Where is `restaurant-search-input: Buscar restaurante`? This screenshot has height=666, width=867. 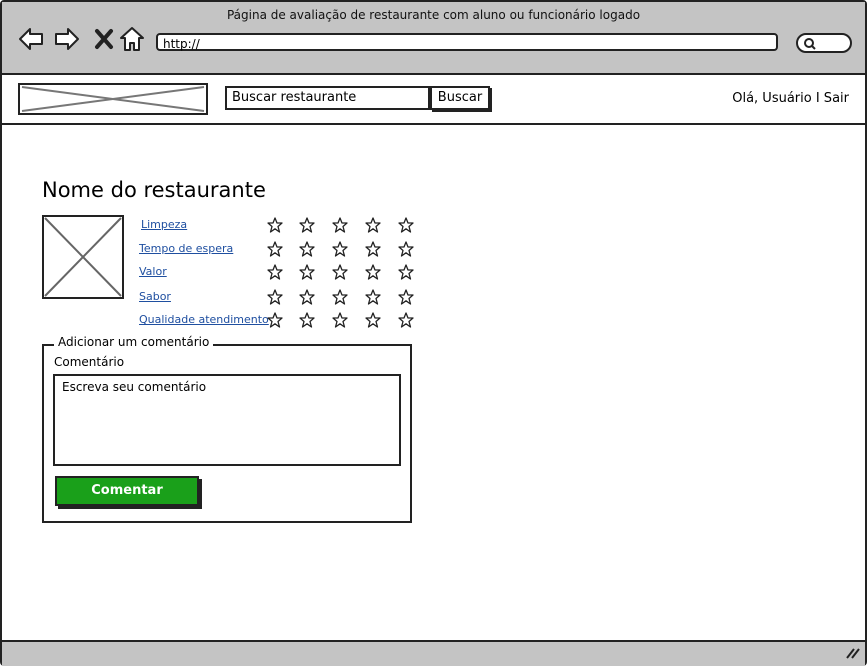
restaurant-search-input: Buscar restaurante is located at coordinates (327, 98).